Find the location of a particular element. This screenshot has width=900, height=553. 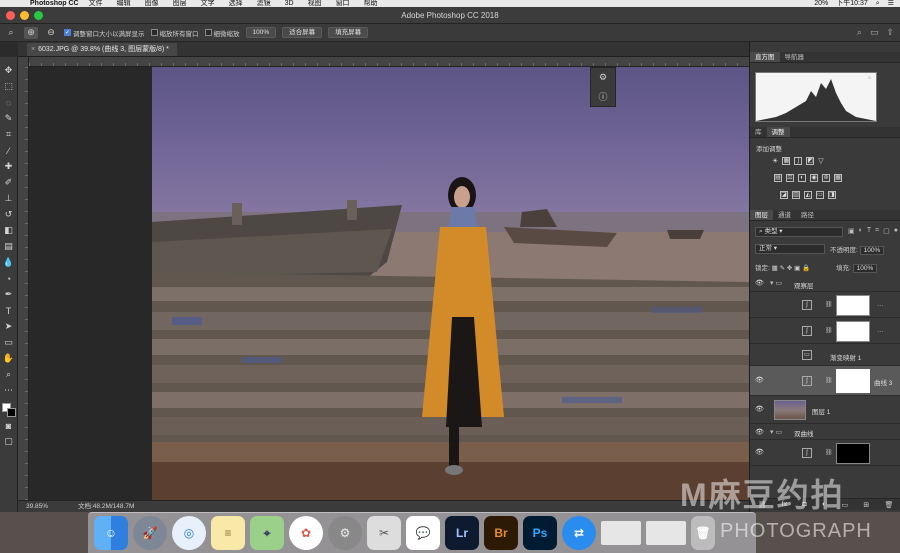

menu-edit: 编辑 is located at coordinates (124, 3).